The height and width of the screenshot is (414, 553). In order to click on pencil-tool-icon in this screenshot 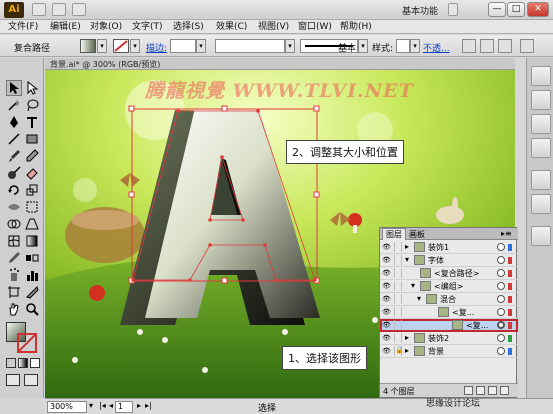, I will do `click(32, 156)`.